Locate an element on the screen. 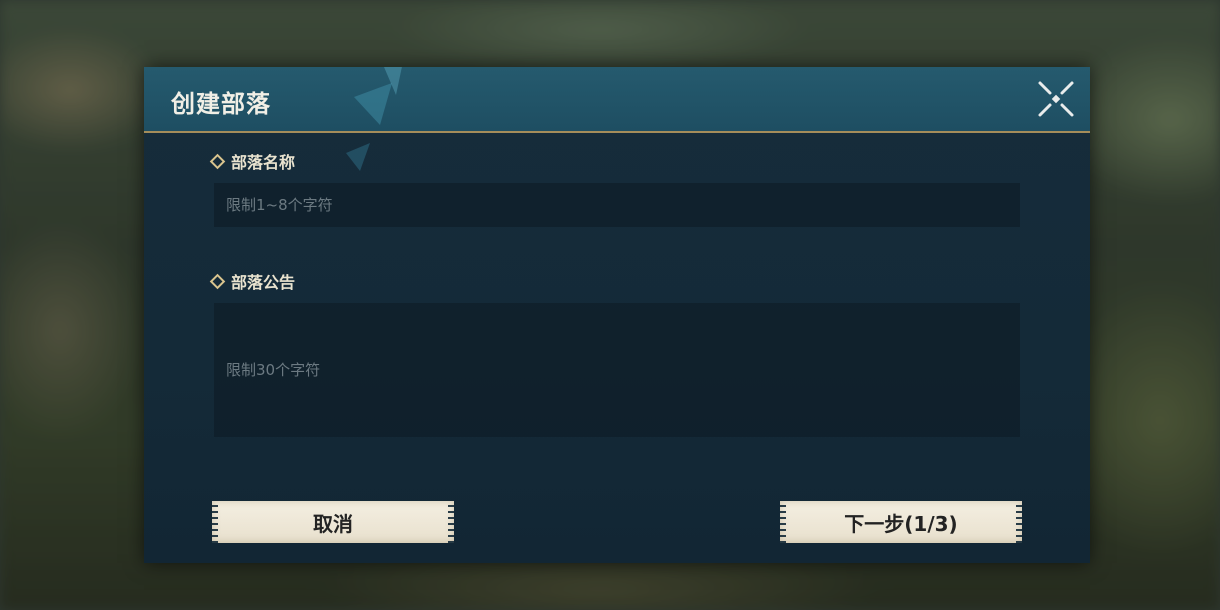 The image size is (1220, 610). tribe-notice-label: 部落公告 is located at coordinates (252, 281).